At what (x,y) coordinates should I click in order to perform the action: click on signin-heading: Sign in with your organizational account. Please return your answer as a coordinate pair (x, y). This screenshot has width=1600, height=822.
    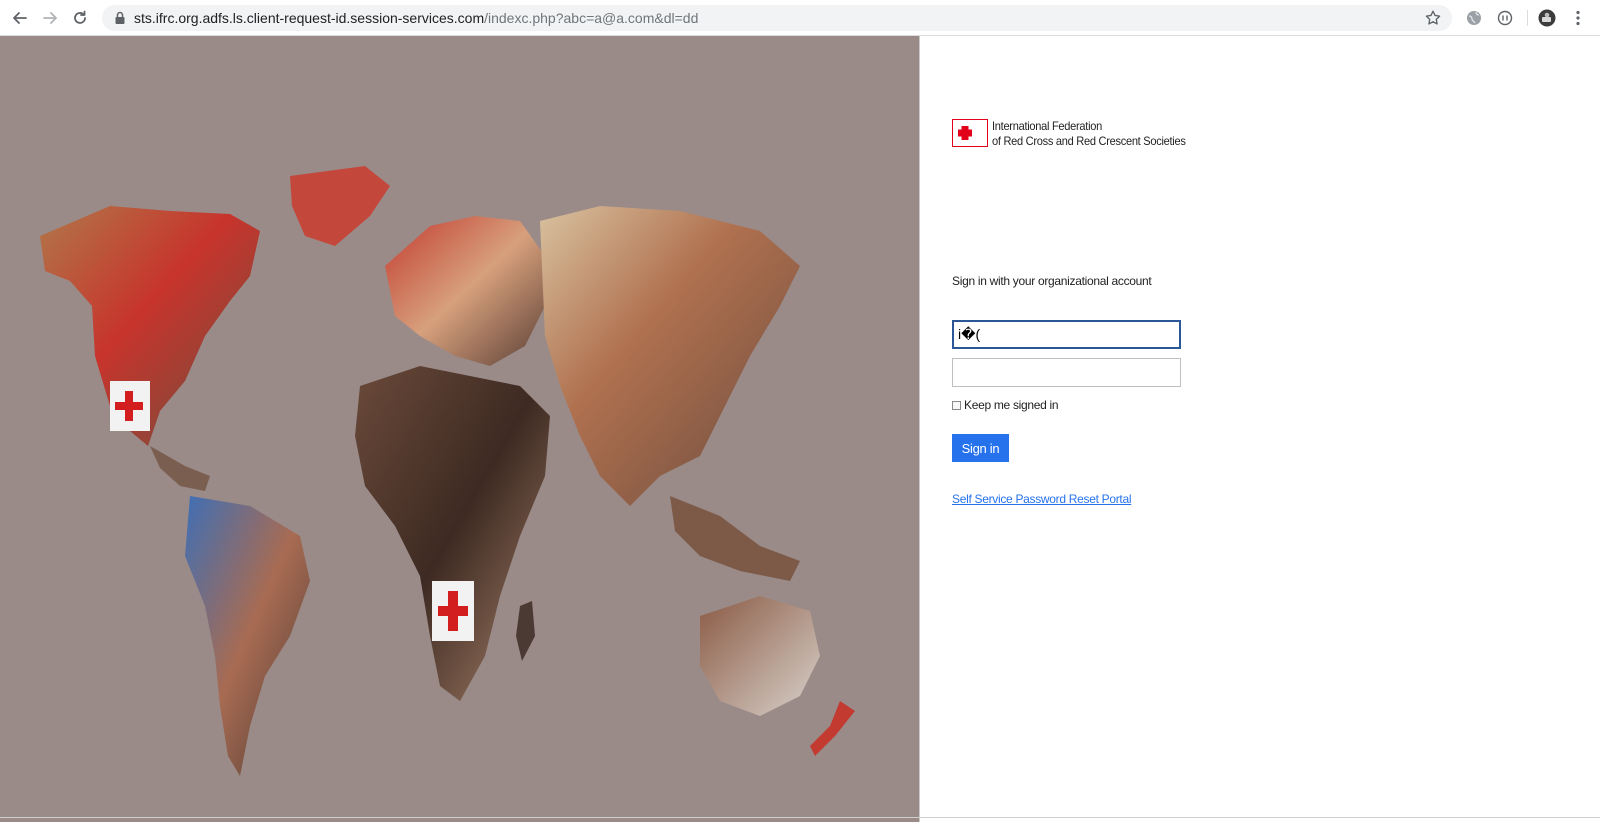
    Looking at the image, I should click on (1052, 281).